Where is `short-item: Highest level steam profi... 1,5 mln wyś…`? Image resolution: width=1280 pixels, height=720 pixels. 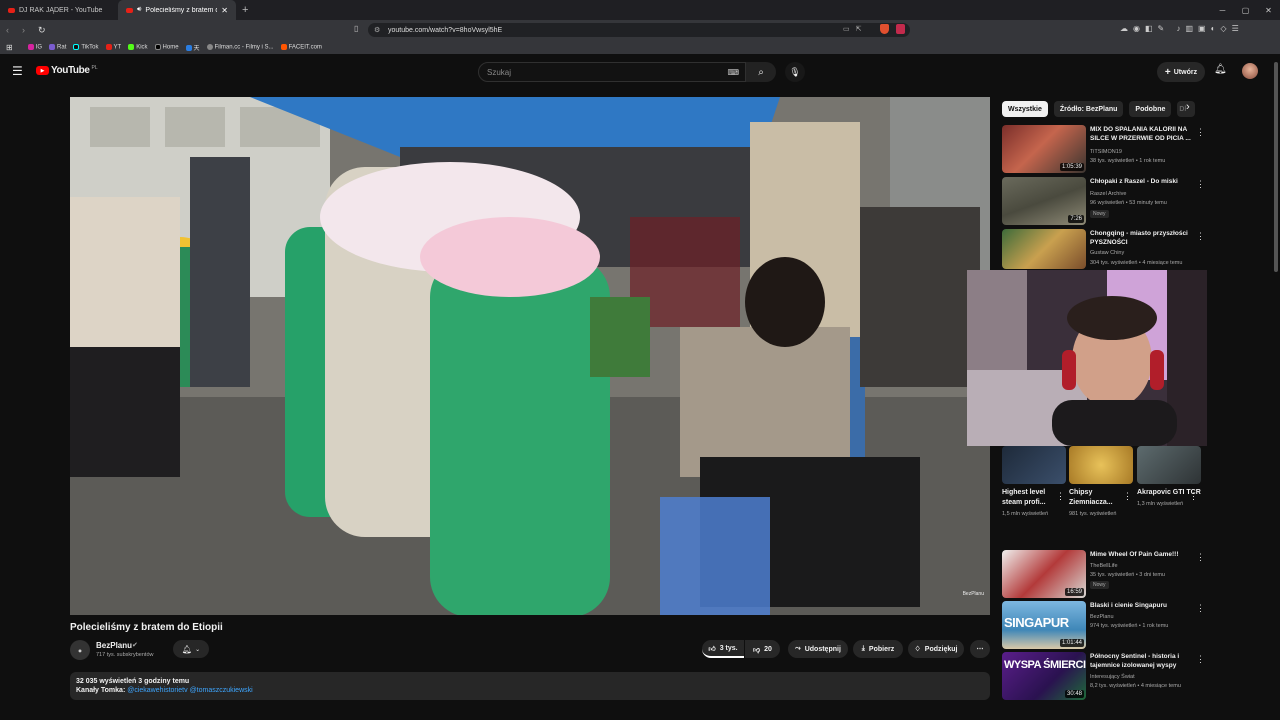
short-item: Highest level steam profi... 1,5 mln wyś… is located at coordinates (1034, 482).